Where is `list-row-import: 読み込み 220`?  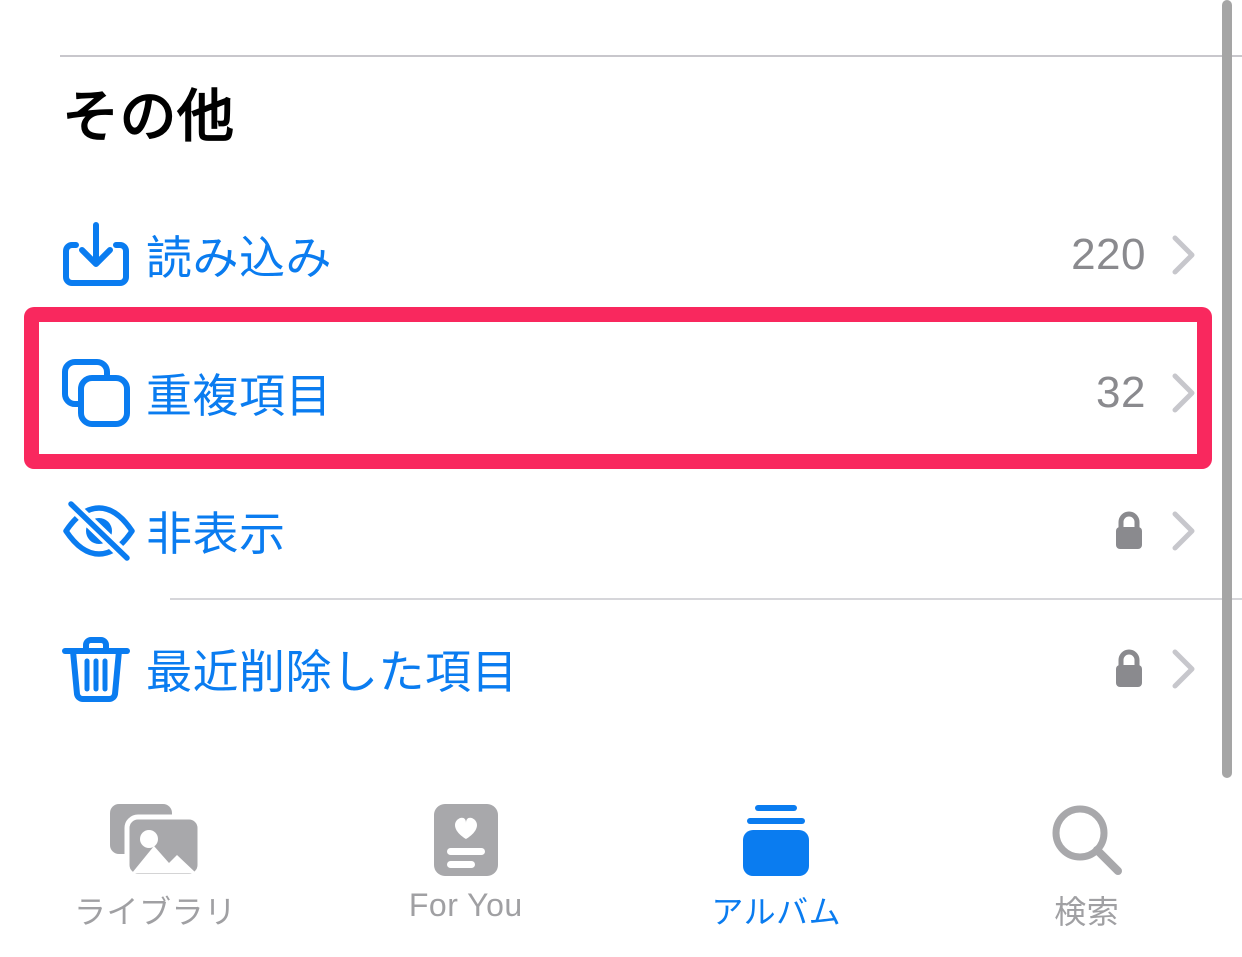 list-row-import: 読み込み 220 is located at coordinates (621, 255).